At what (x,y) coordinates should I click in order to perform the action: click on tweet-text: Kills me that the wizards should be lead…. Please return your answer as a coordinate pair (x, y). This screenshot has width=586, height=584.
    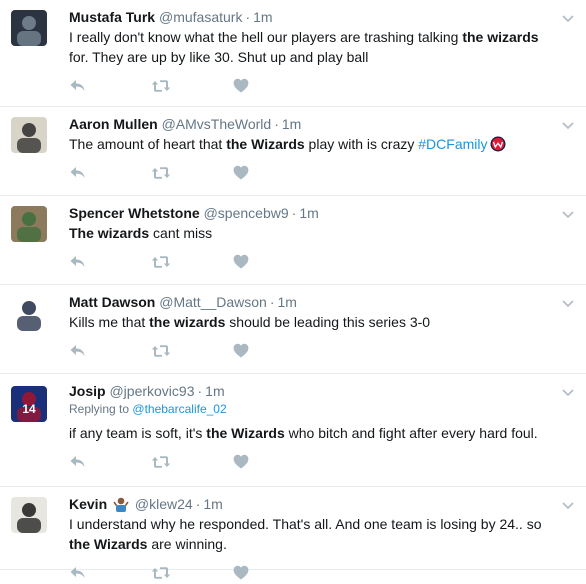
    Looking at the image, I should click on (313, 322).